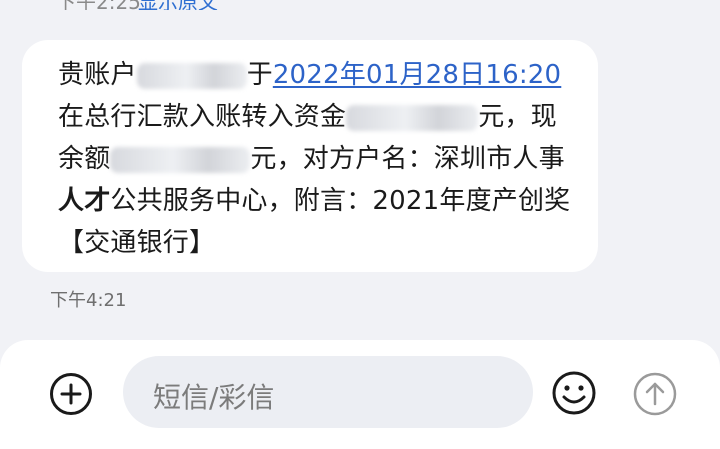 The height and width of the screenshot is (449, 720). I want to click on previous-timestamp: 下午2:25, so click(98, 5).